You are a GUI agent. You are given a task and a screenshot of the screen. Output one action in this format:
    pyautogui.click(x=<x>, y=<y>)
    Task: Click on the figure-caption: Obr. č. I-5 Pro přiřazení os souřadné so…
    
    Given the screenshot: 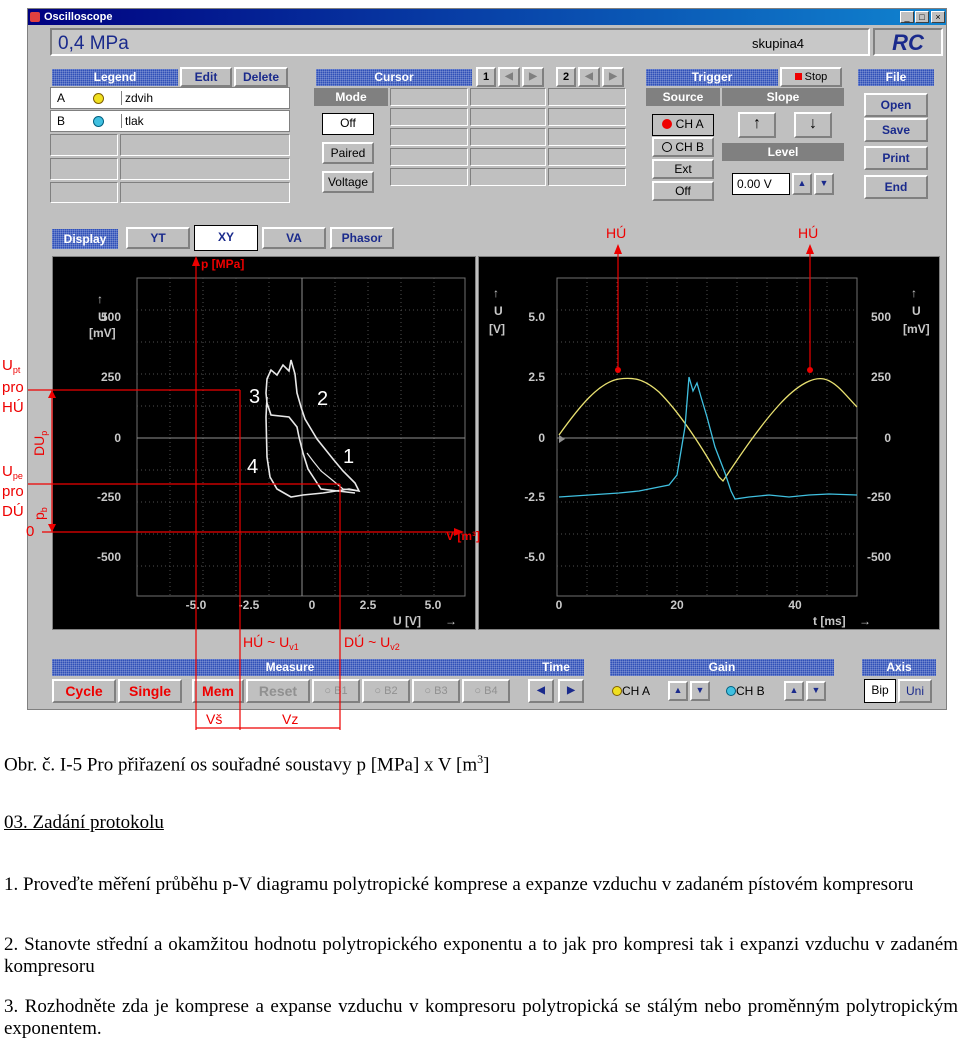 What is the action you would take?
    pyautogui.click(x=479, y=762)
    